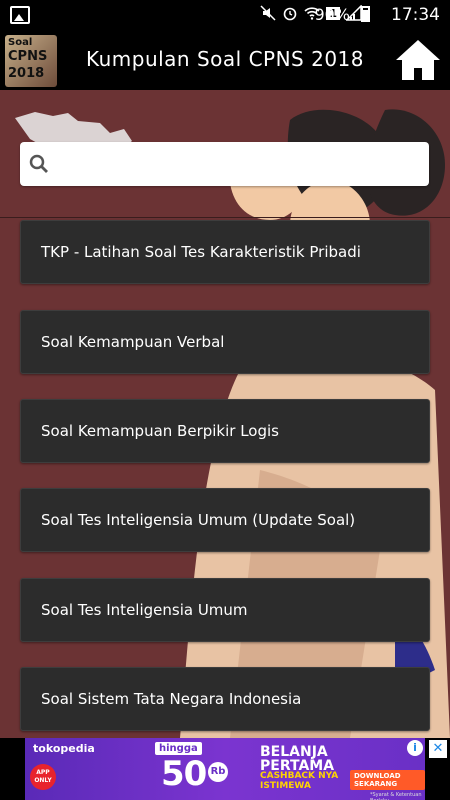 Image resolution: width=450 pixels, height=800 pixels. I want to click on ad-fine-print: *Syarat & Ketentuan Berlaku, so click(396, 796).